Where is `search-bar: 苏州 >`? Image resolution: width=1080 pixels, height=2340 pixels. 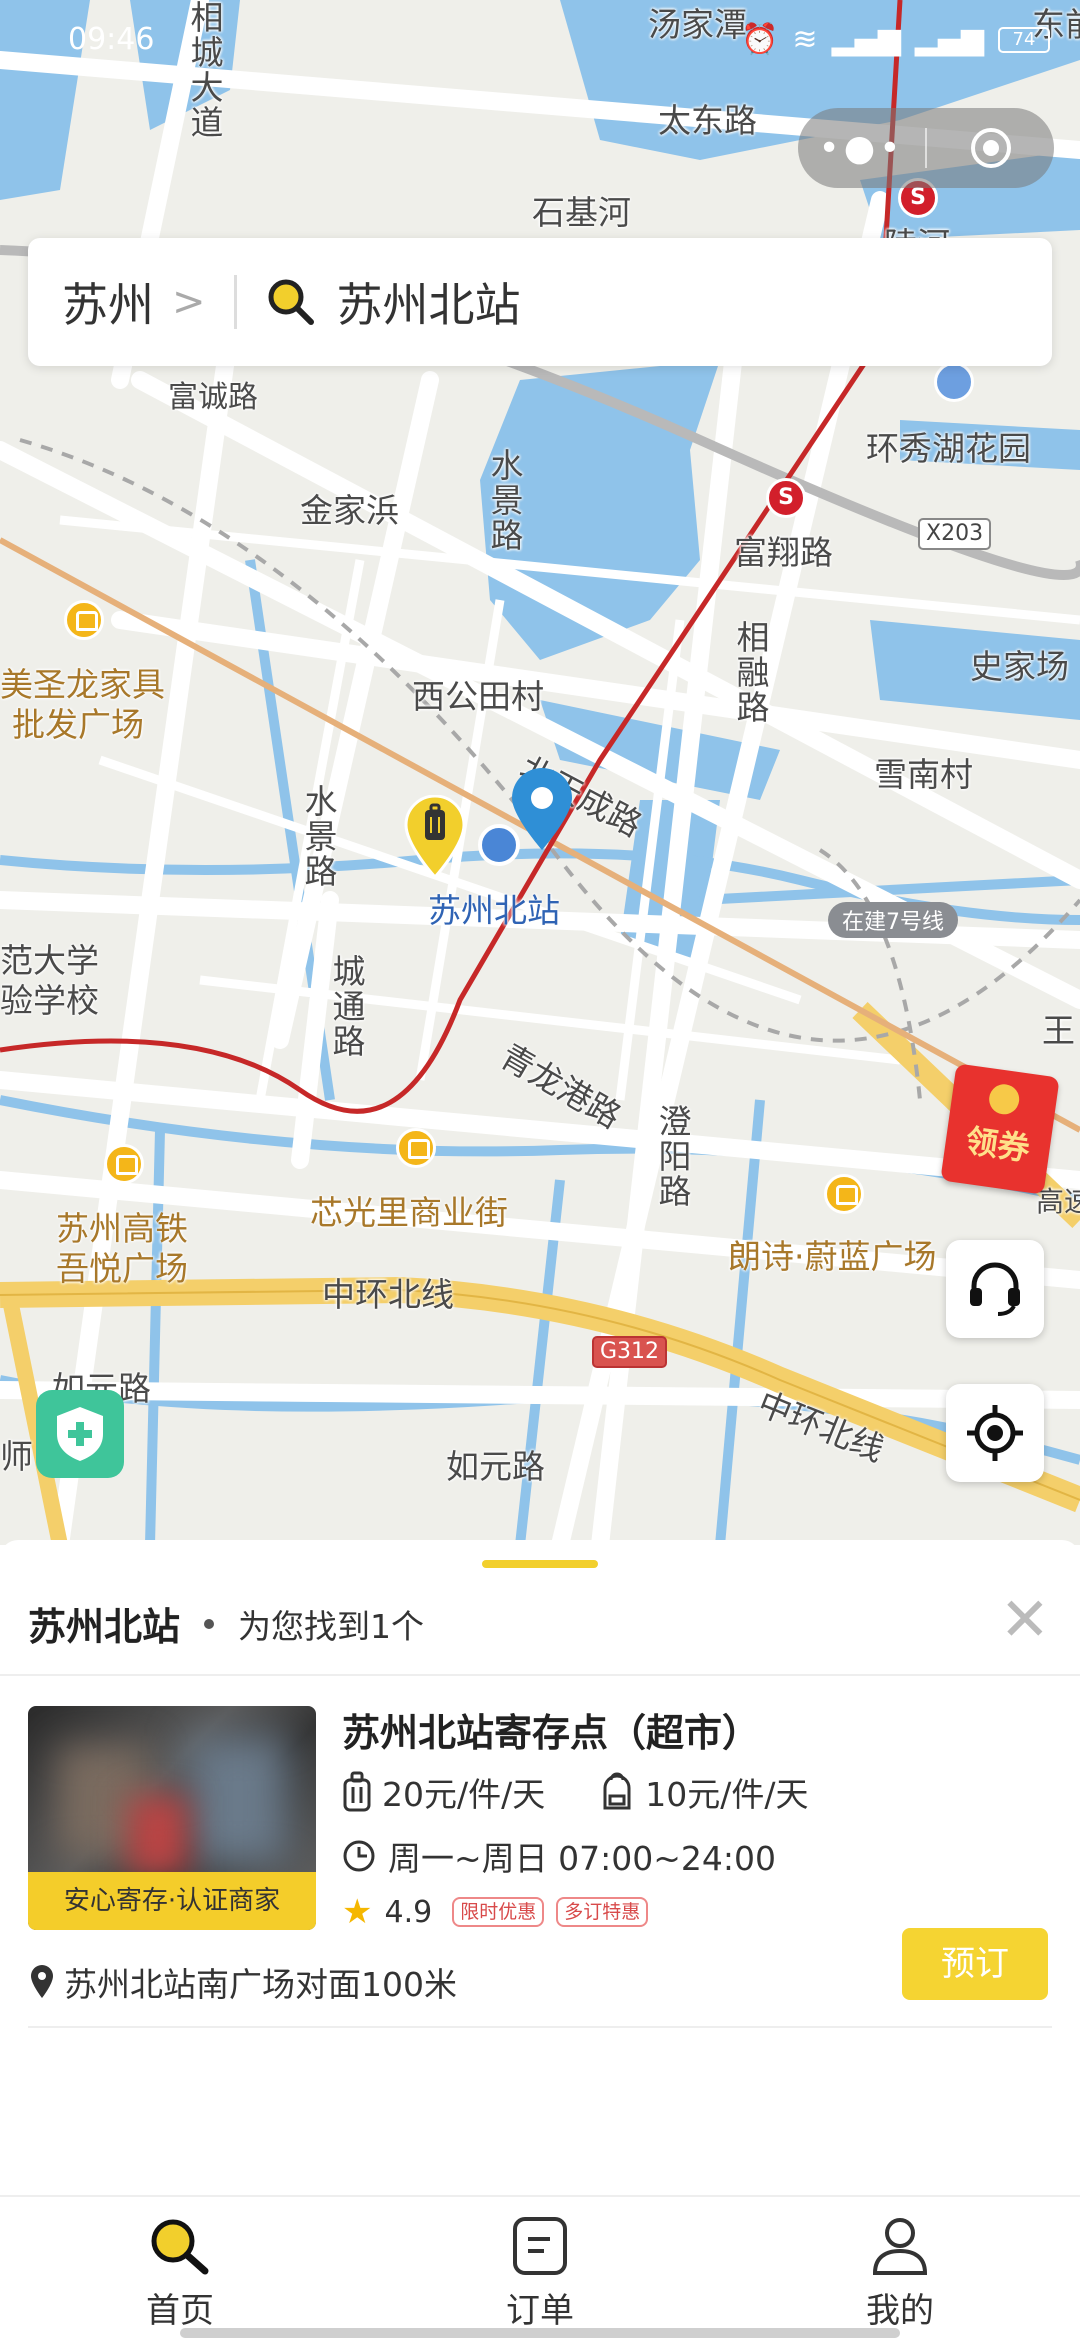
search-bar: 苏州 > is located at coordinates (540, 302).